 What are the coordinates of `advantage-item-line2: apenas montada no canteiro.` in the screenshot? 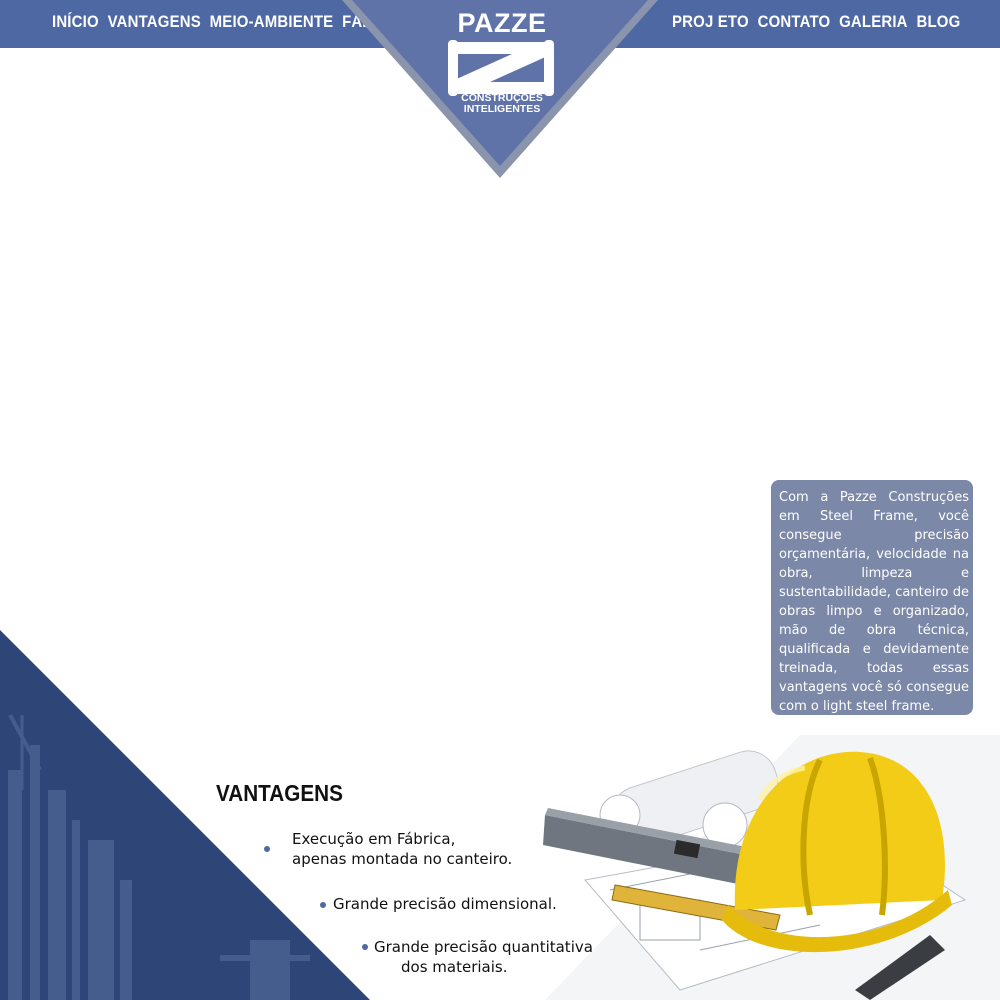 It's located at (402, 859).